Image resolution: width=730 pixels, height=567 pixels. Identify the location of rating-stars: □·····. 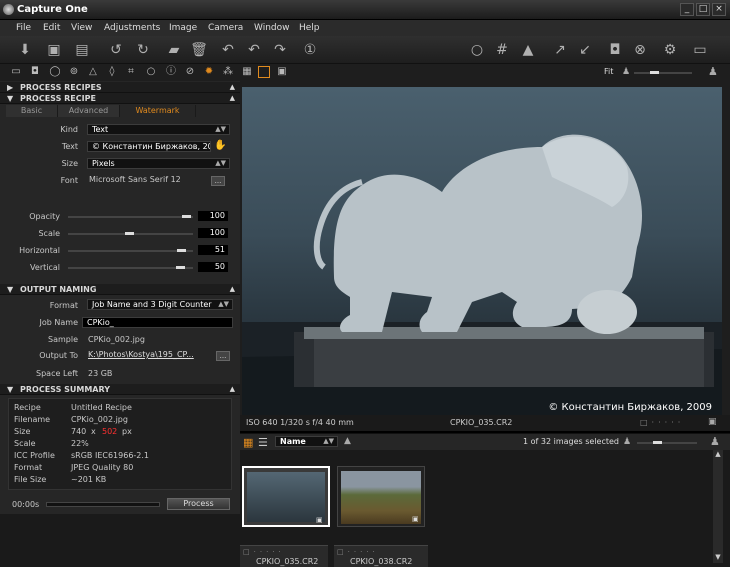
(662, 422).